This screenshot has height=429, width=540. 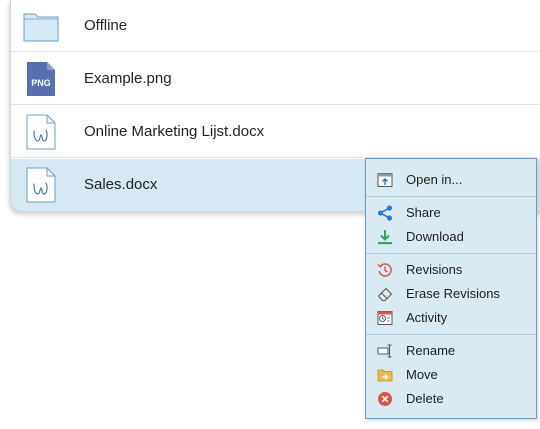 I want to click on menu-item-rename: Rename, so click(x=451, y=351).